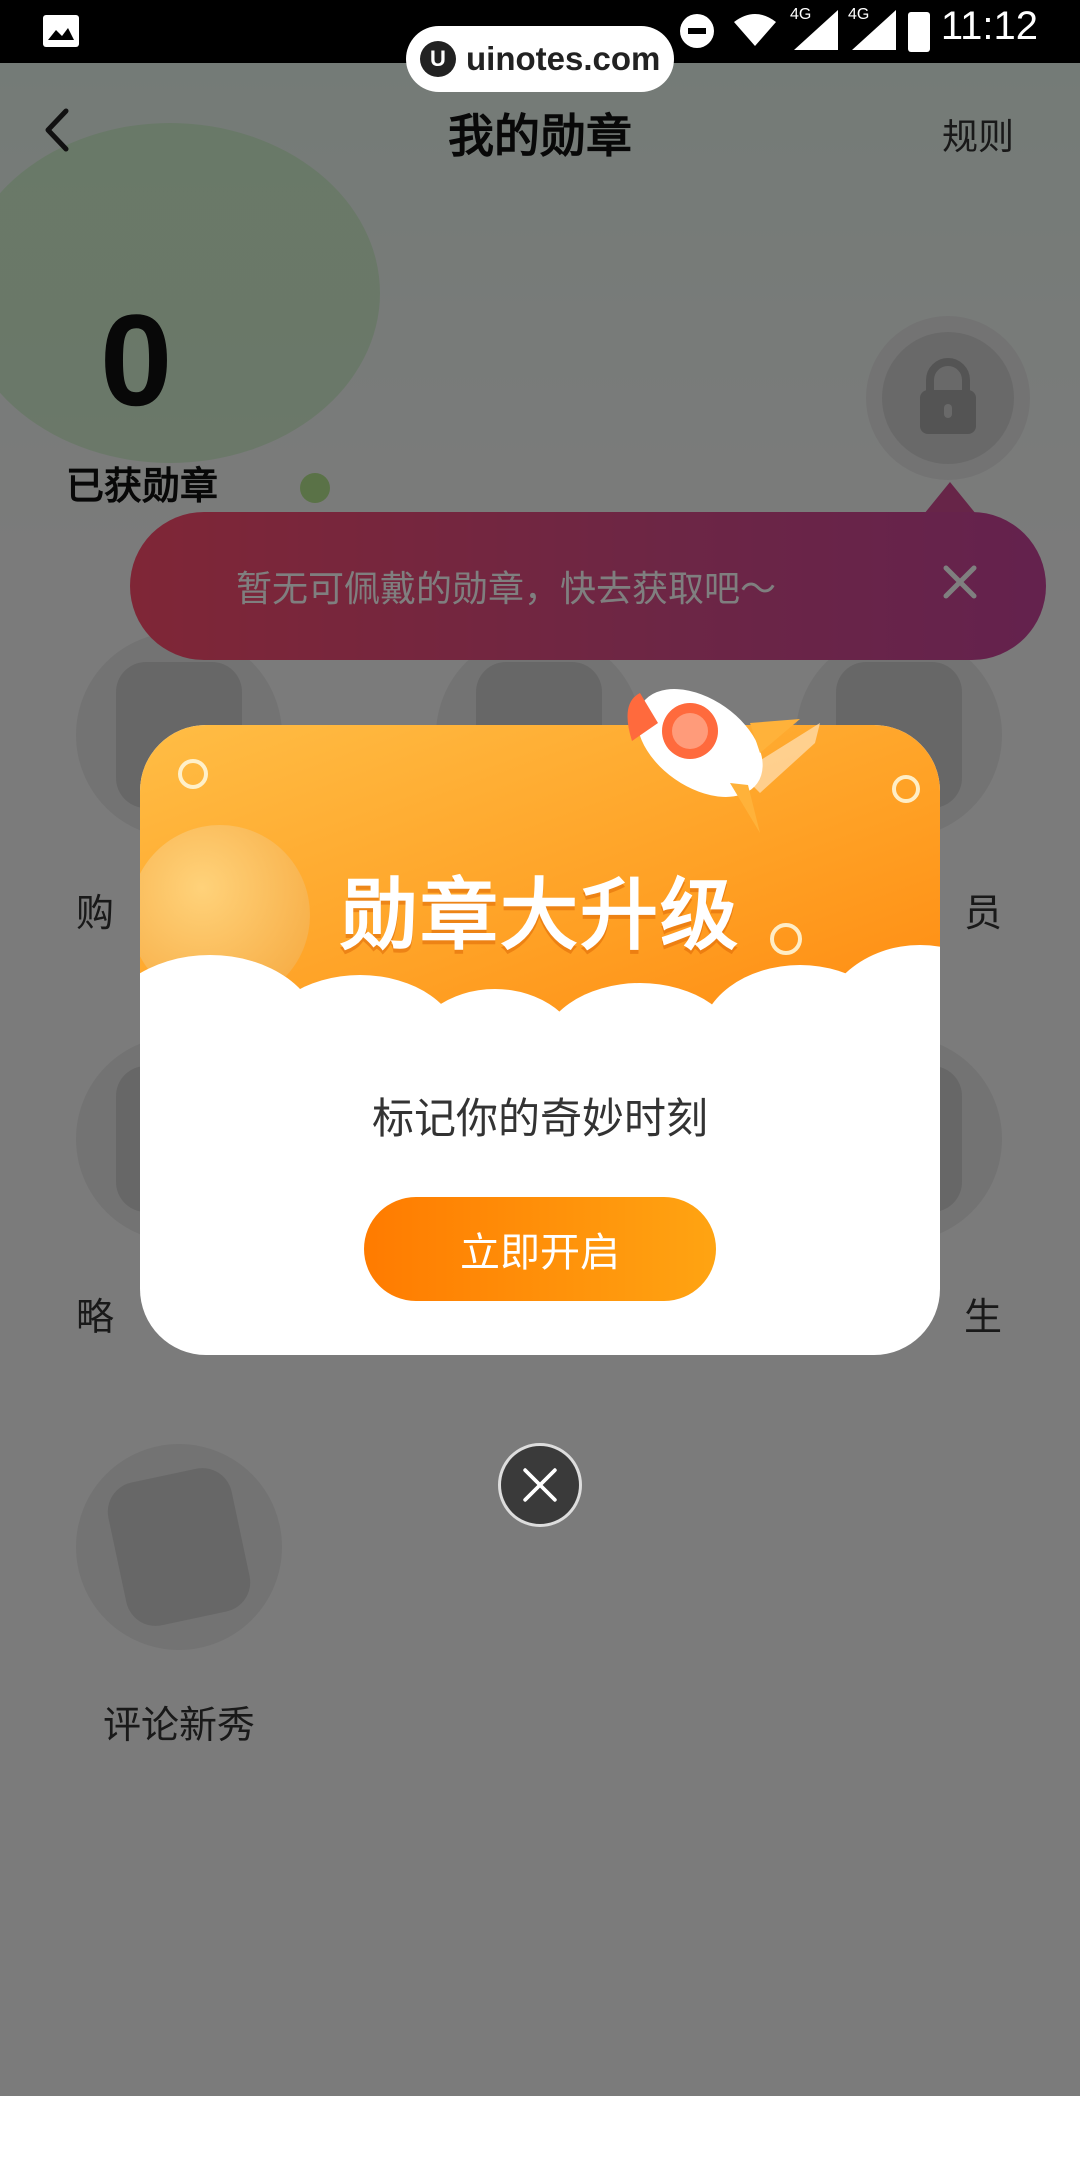  What do you see at coordinates (919, 32) in the screenshot?
I see `battery-icon` at bounding box center [919, 32].